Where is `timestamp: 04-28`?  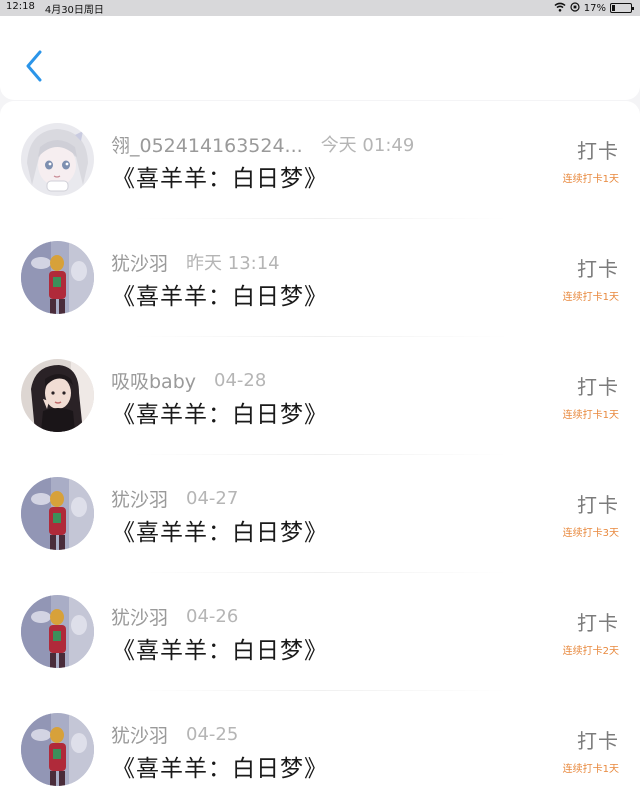
timestamp: 04-28 is located at coordinates (240, 380).